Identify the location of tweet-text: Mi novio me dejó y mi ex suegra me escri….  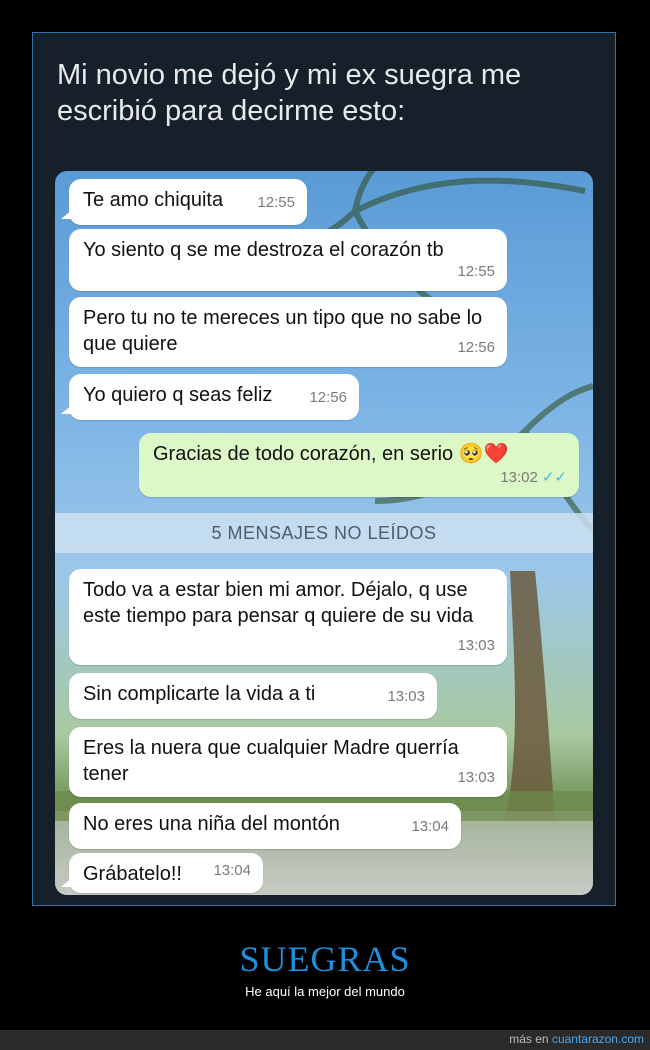
(289, 93).